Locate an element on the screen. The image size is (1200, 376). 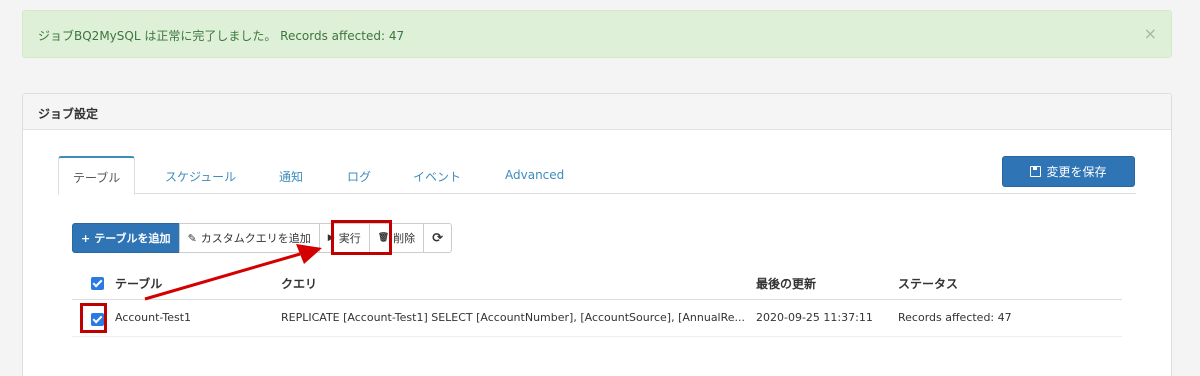
save-changes-label: 変更を保存 is located at coordinates (1076, 172).